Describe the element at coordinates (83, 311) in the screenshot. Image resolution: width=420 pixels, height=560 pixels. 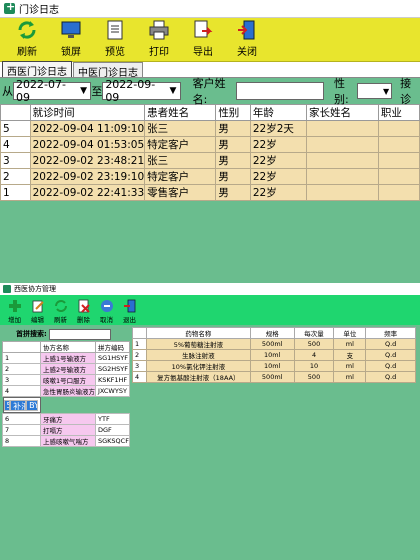
I see `delete-button: 删除` at that location.